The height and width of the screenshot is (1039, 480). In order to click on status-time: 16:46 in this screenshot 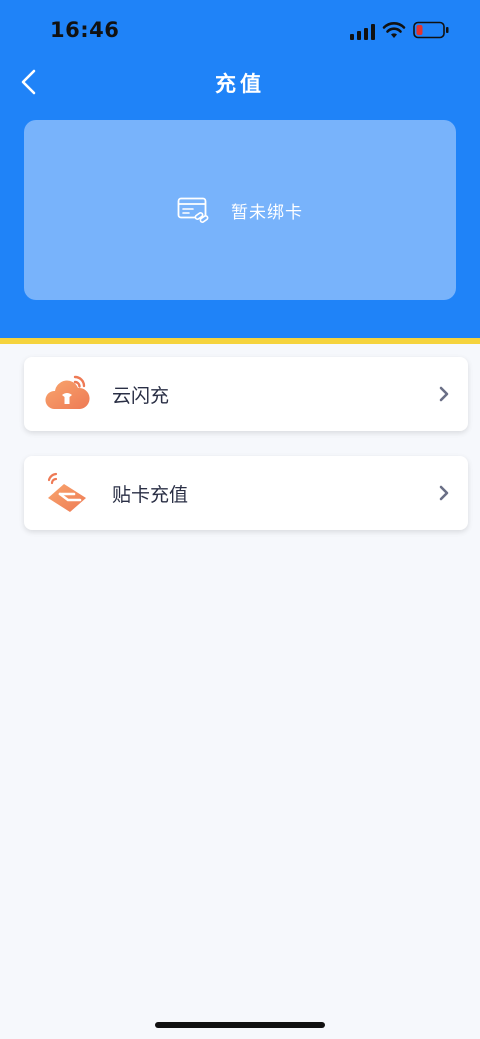, I will do `click(85, 30)`.